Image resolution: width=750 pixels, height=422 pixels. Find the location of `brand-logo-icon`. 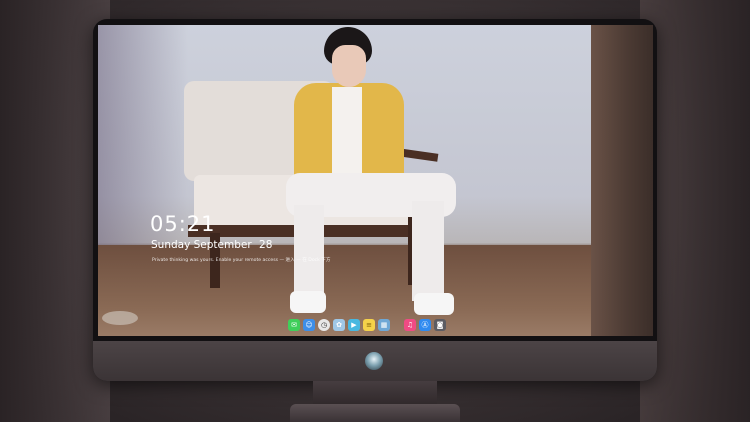

brand-logo-icon is located at coordinates (374, 361).